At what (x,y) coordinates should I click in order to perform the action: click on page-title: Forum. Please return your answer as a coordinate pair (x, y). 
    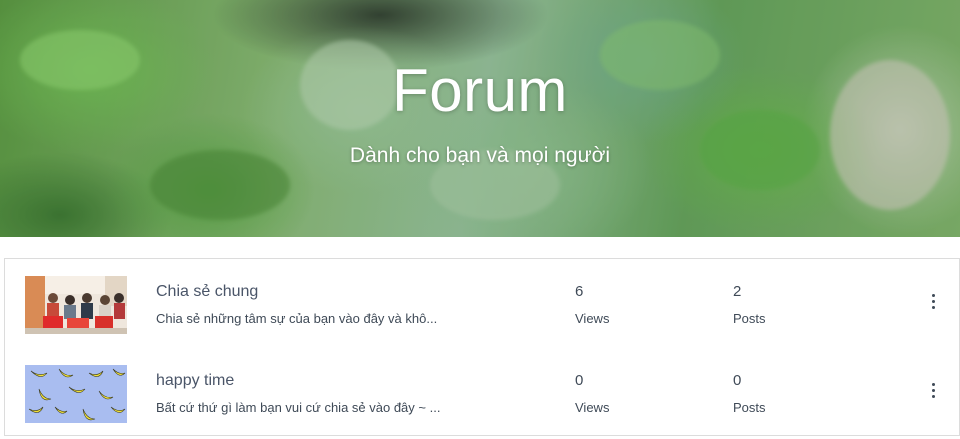
    Looking at the image, I should click on (480, 90).